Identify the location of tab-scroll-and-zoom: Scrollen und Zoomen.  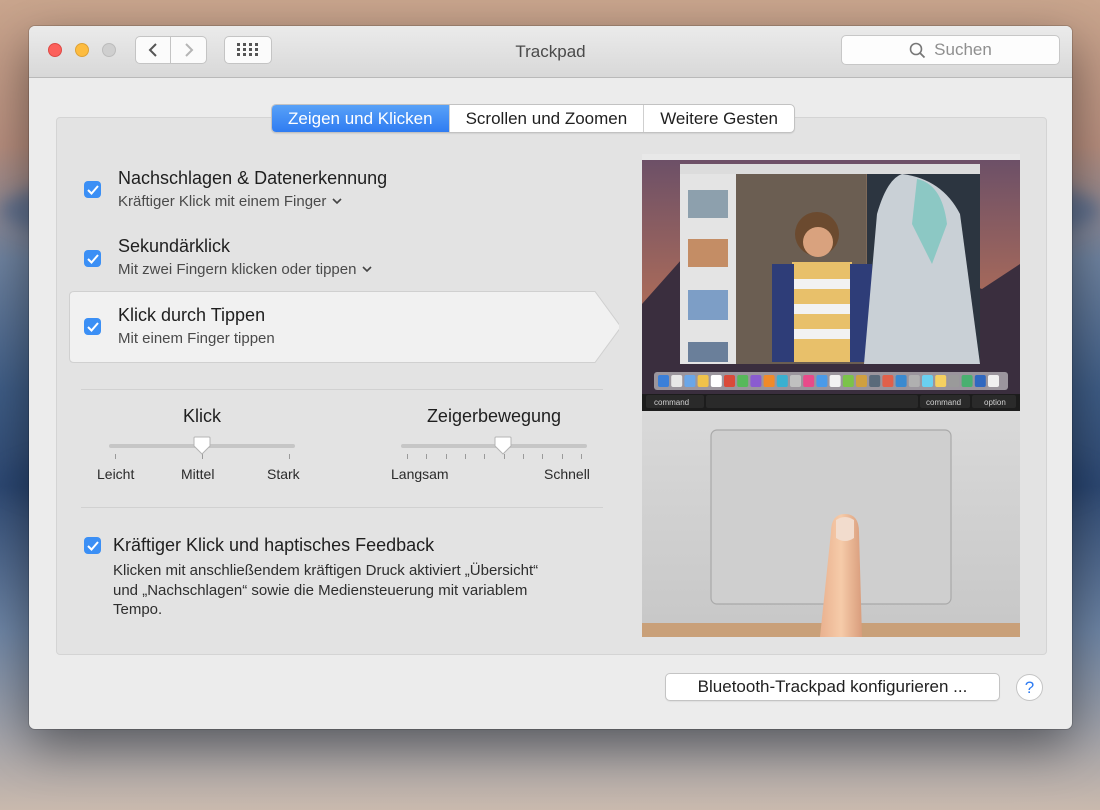
(546, 118).